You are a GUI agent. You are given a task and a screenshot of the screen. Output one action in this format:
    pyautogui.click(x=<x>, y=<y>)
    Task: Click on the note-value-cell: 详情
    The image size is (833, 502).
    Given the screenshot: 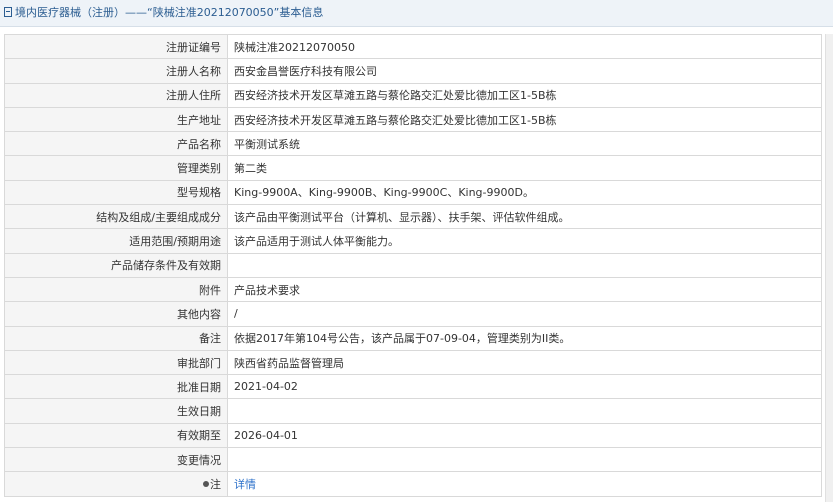 What is the action you would take?
    pyautogui.click(x=524, y=484)
    